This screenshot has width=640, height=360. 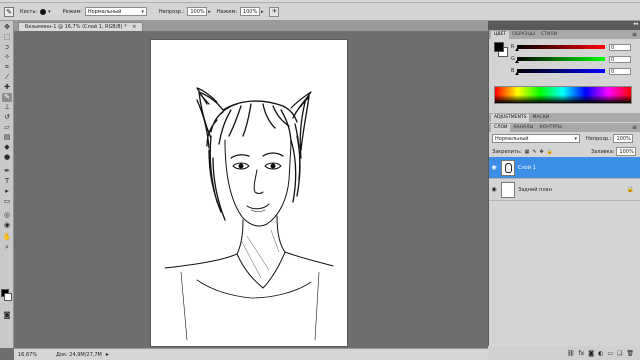 What do you see at coordinates (249, 11) in the screenshot?
I see `flow-field: 100%` at bounding box center [249, 11].